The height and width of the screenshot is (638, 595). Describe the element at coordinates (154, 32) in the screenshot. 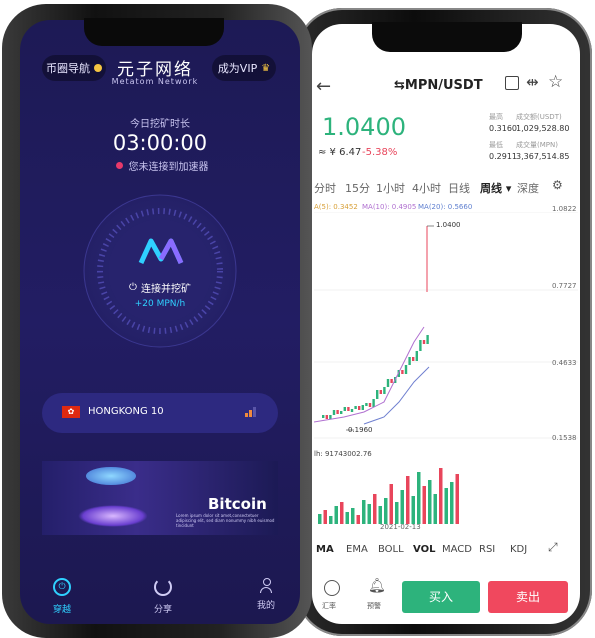

I see `phone-notch` at that location.